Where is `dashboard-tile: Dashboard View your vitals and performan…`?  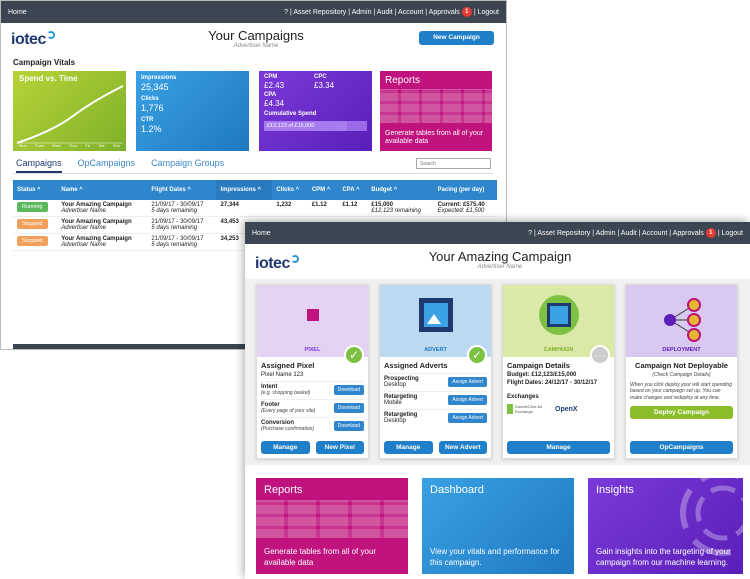 dashboard-tile: Dashboard View your vitals and performan… is located at coordinates (498, 526).